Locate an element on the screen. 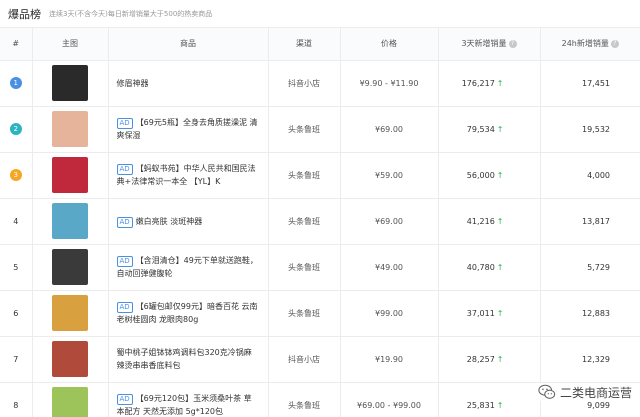  rank-number: 4 is located at coordinates (16, 221).